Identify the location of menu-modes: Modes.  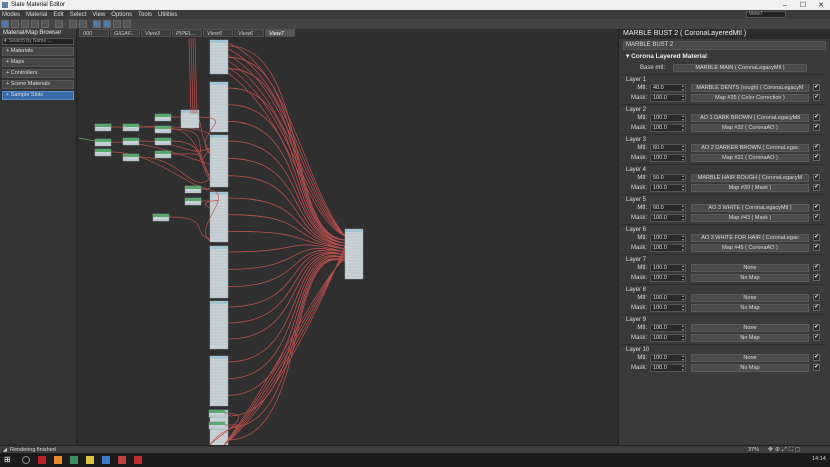
(11, 15).